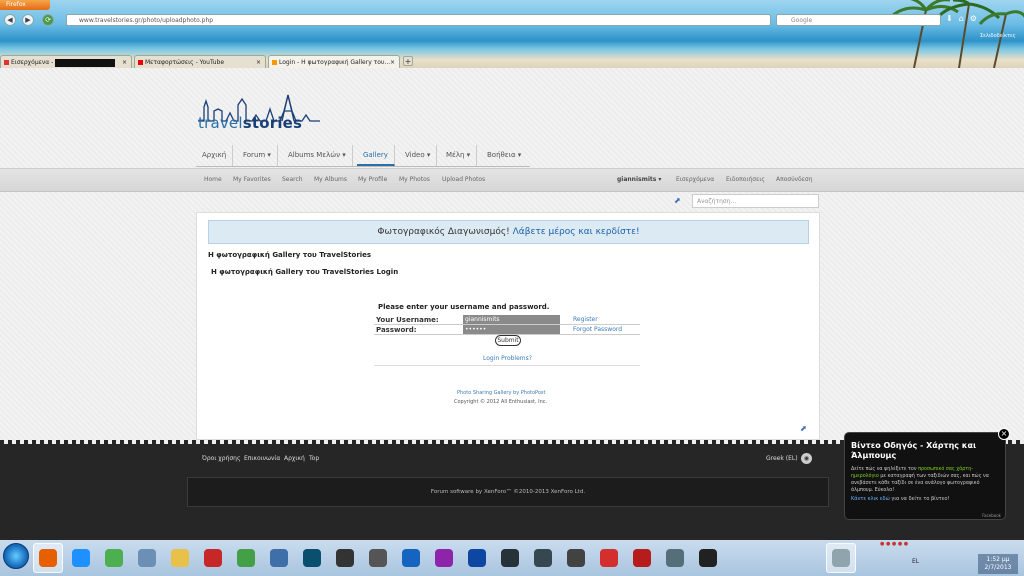 This screenshot has width=1024, height=576. Describe the element at coordinates (914, 450) in the screenshot. I see `popup-title: Βίντεο Οδηγός - Χάρτης και Άλμπουμς` at that location.